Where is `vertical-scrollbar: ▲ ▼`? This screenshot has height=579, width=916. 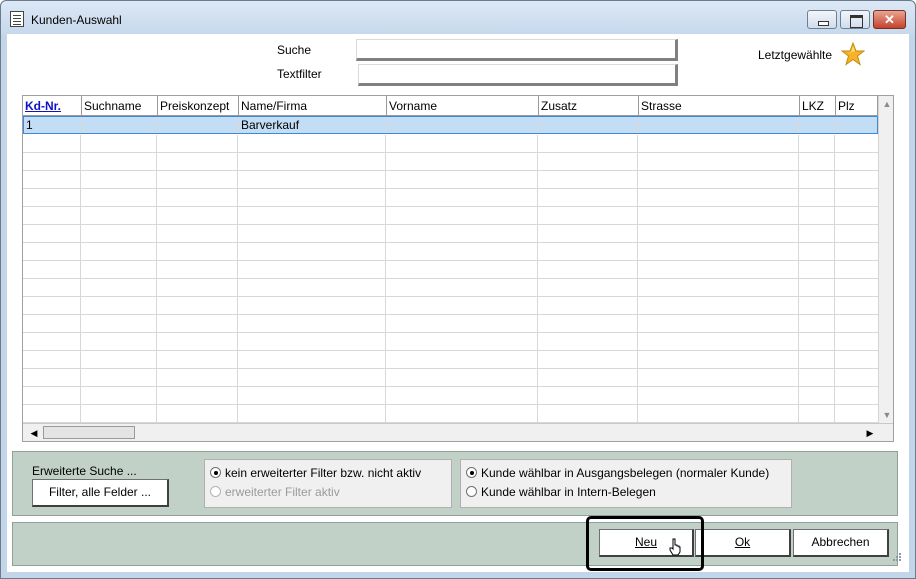
vertical-scrollbar: ▲ ▼ is located at coordinates (885, 259).